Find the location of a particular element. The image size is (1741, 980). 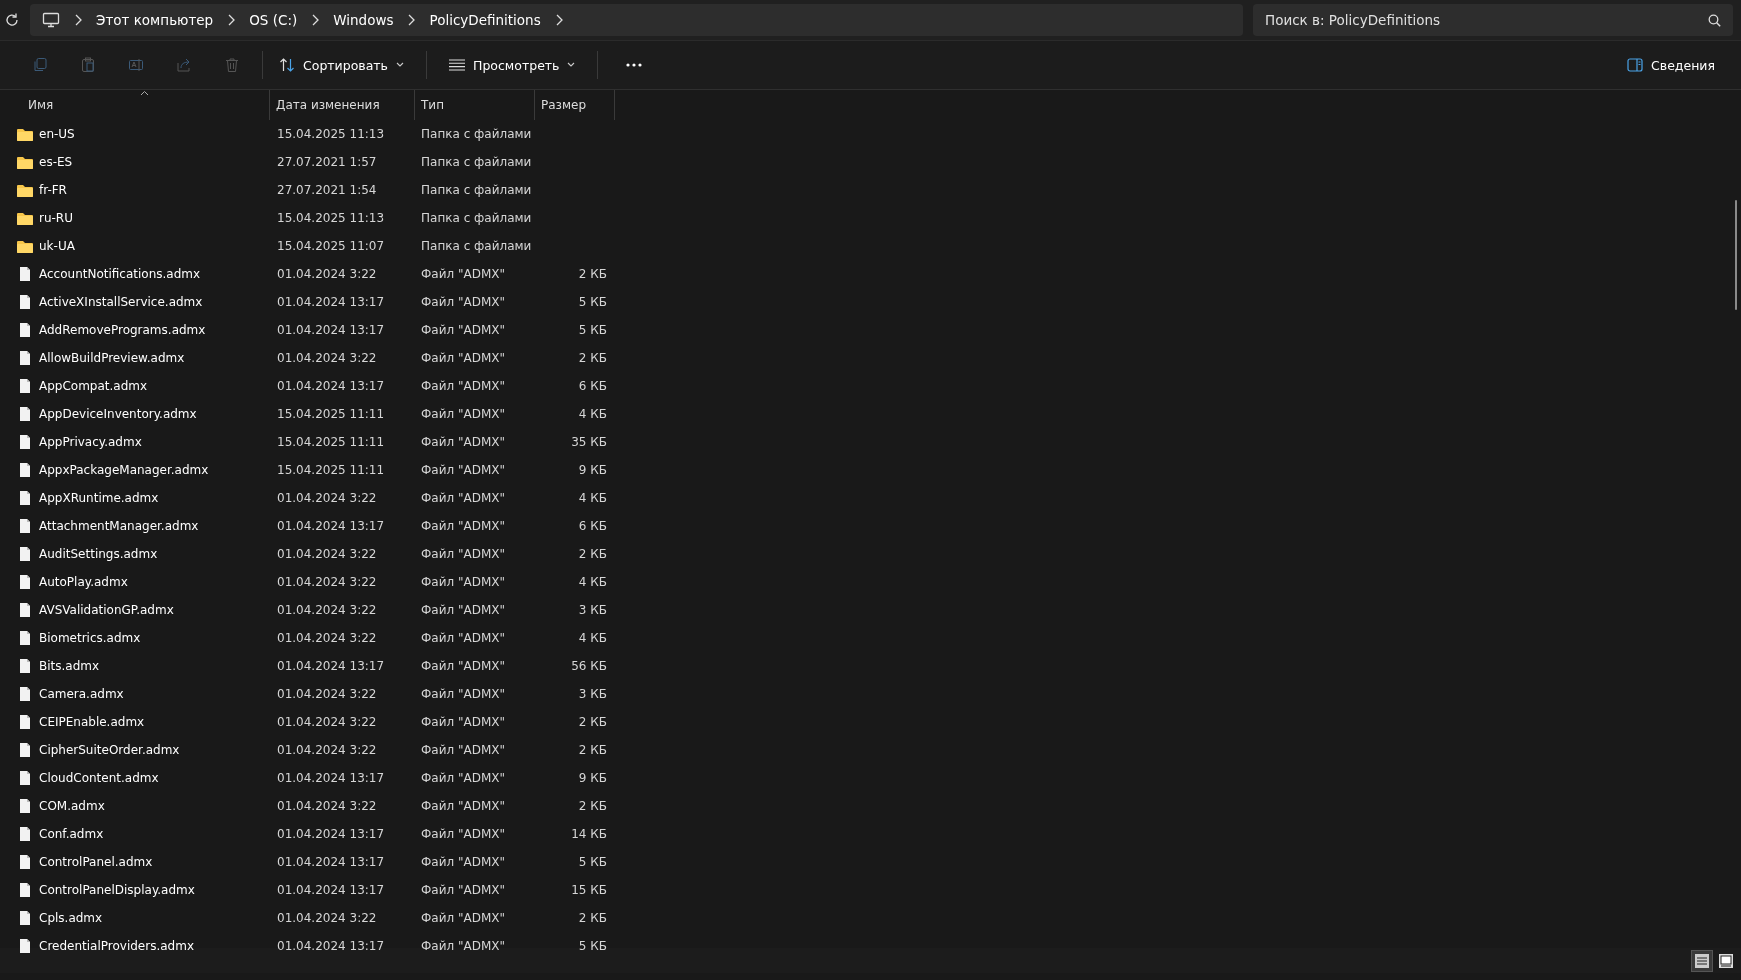

file-name: AttachmentManager.admx is located at coordinates (119, 526).